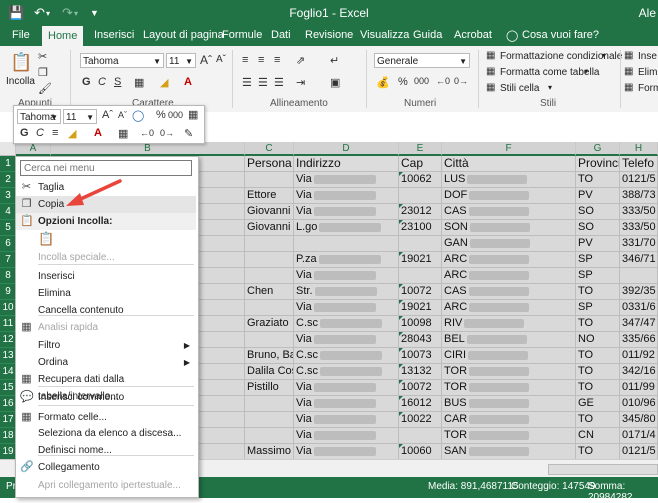 The image size is (658, 503). What do you see at coordinates (598, 340) in the screenshot?
I see `cell-g: NO` at bounding box center [598, 340].